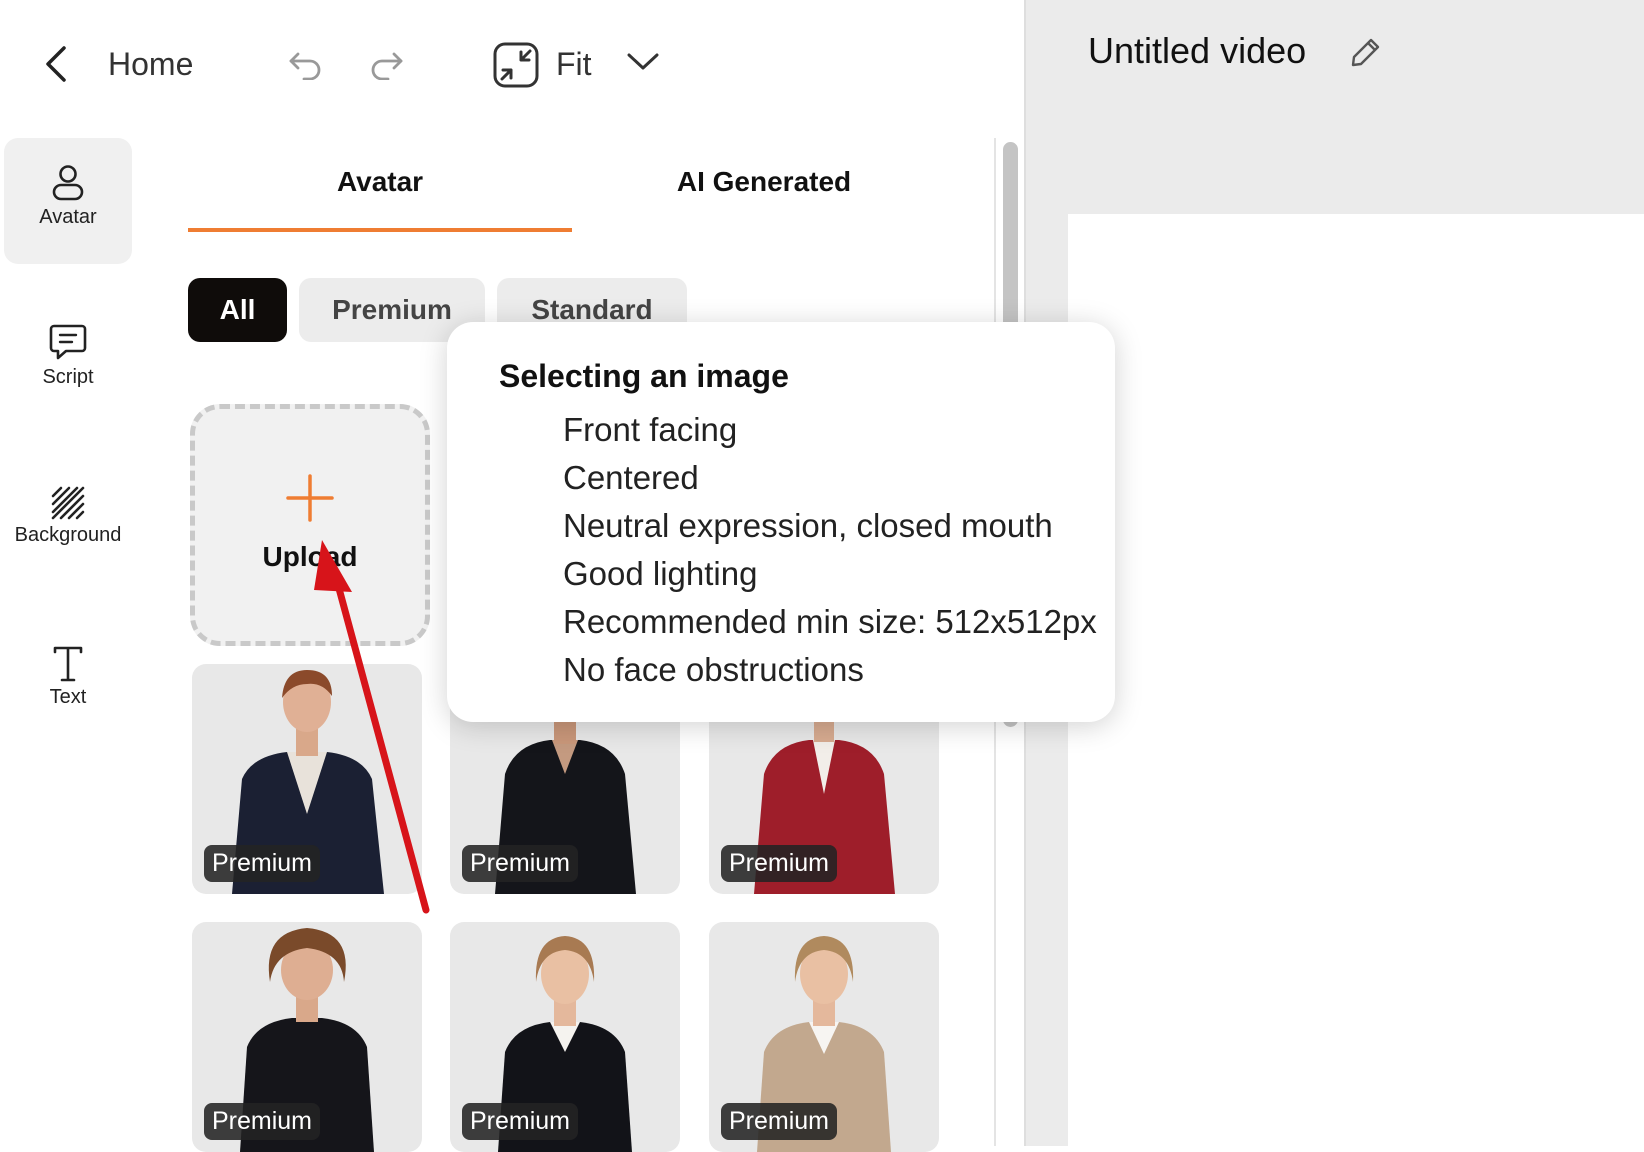  What do you see at coordinates (650, 429) in the screenshot?
I see `list-item: Front facing` at bounding box center [650, 429].